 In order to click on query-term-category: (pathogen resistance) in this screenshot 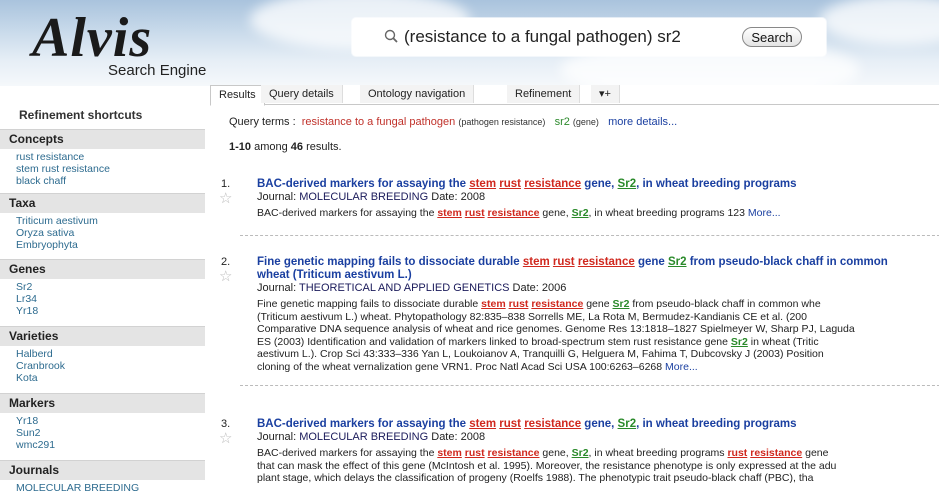, I will do `click(502, 122)`.